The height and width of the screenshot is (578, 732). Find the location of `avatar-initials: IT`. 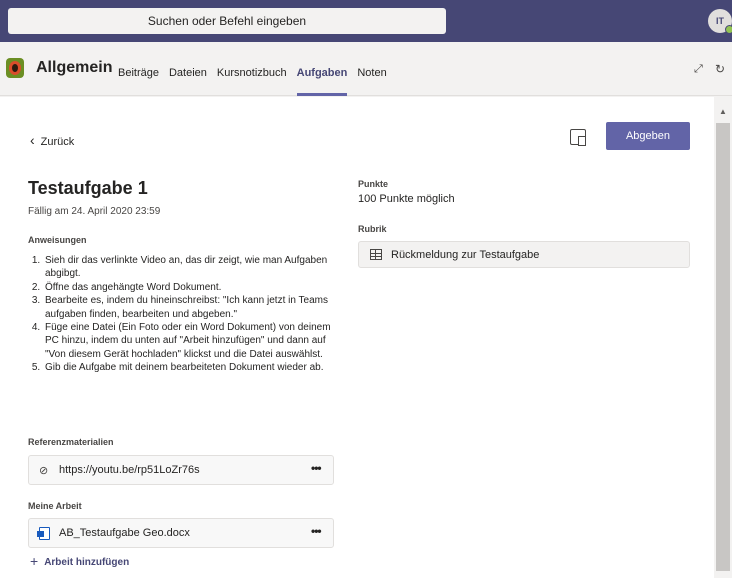

avatar-initials: IT is located at coordinates (720, 21).